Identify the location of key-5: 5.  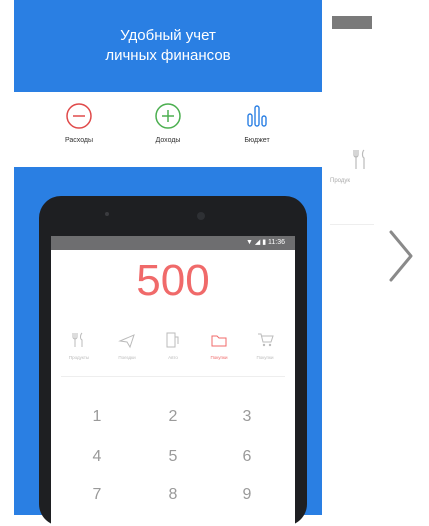
(173, 457).